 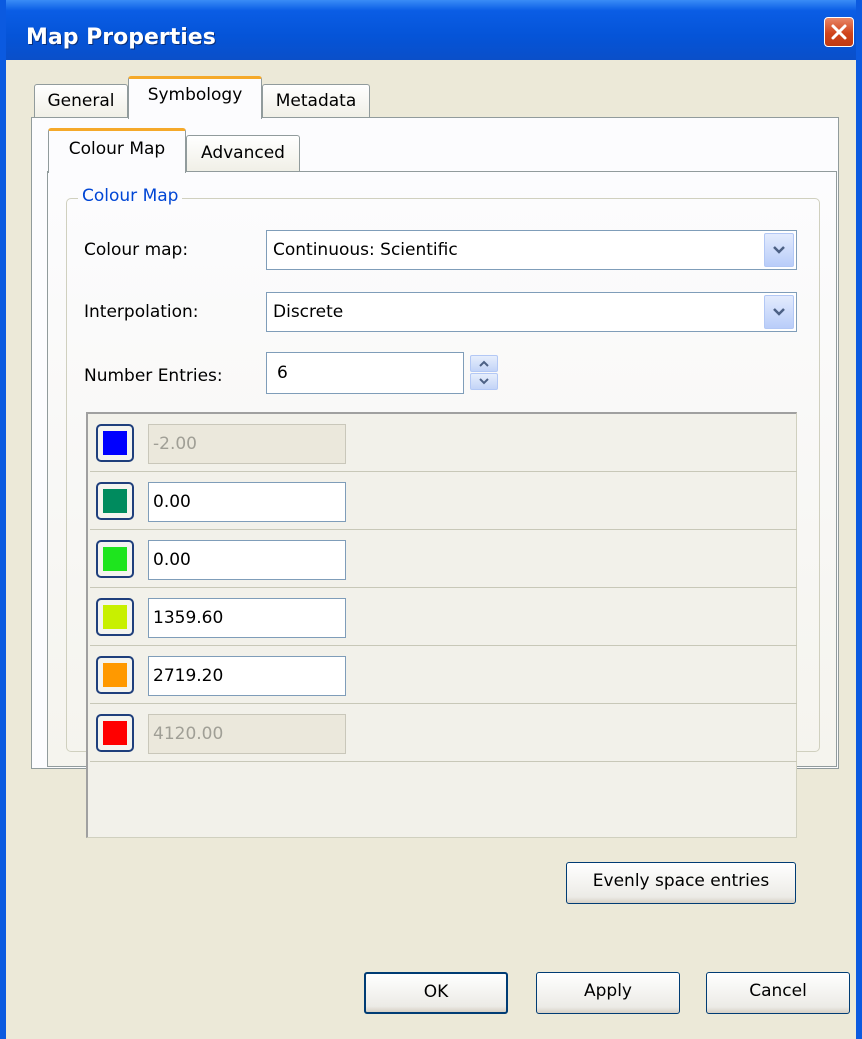 I want to click on interpolation-select: Discrete, so click(x=531, y=312).